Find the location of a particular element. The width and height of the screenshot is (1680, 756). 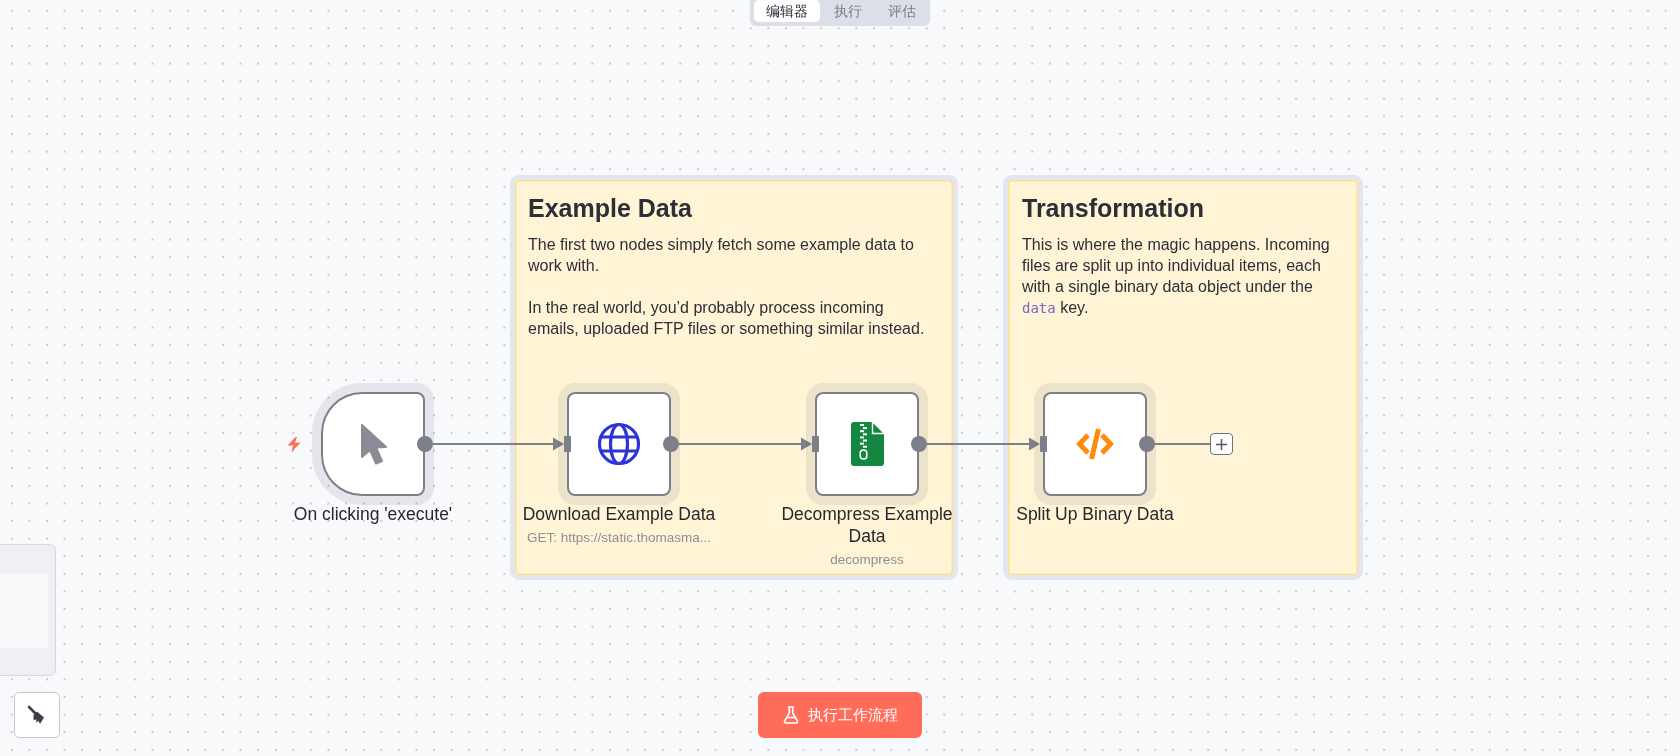

lightning-icon is located at coordinates (294, 444).